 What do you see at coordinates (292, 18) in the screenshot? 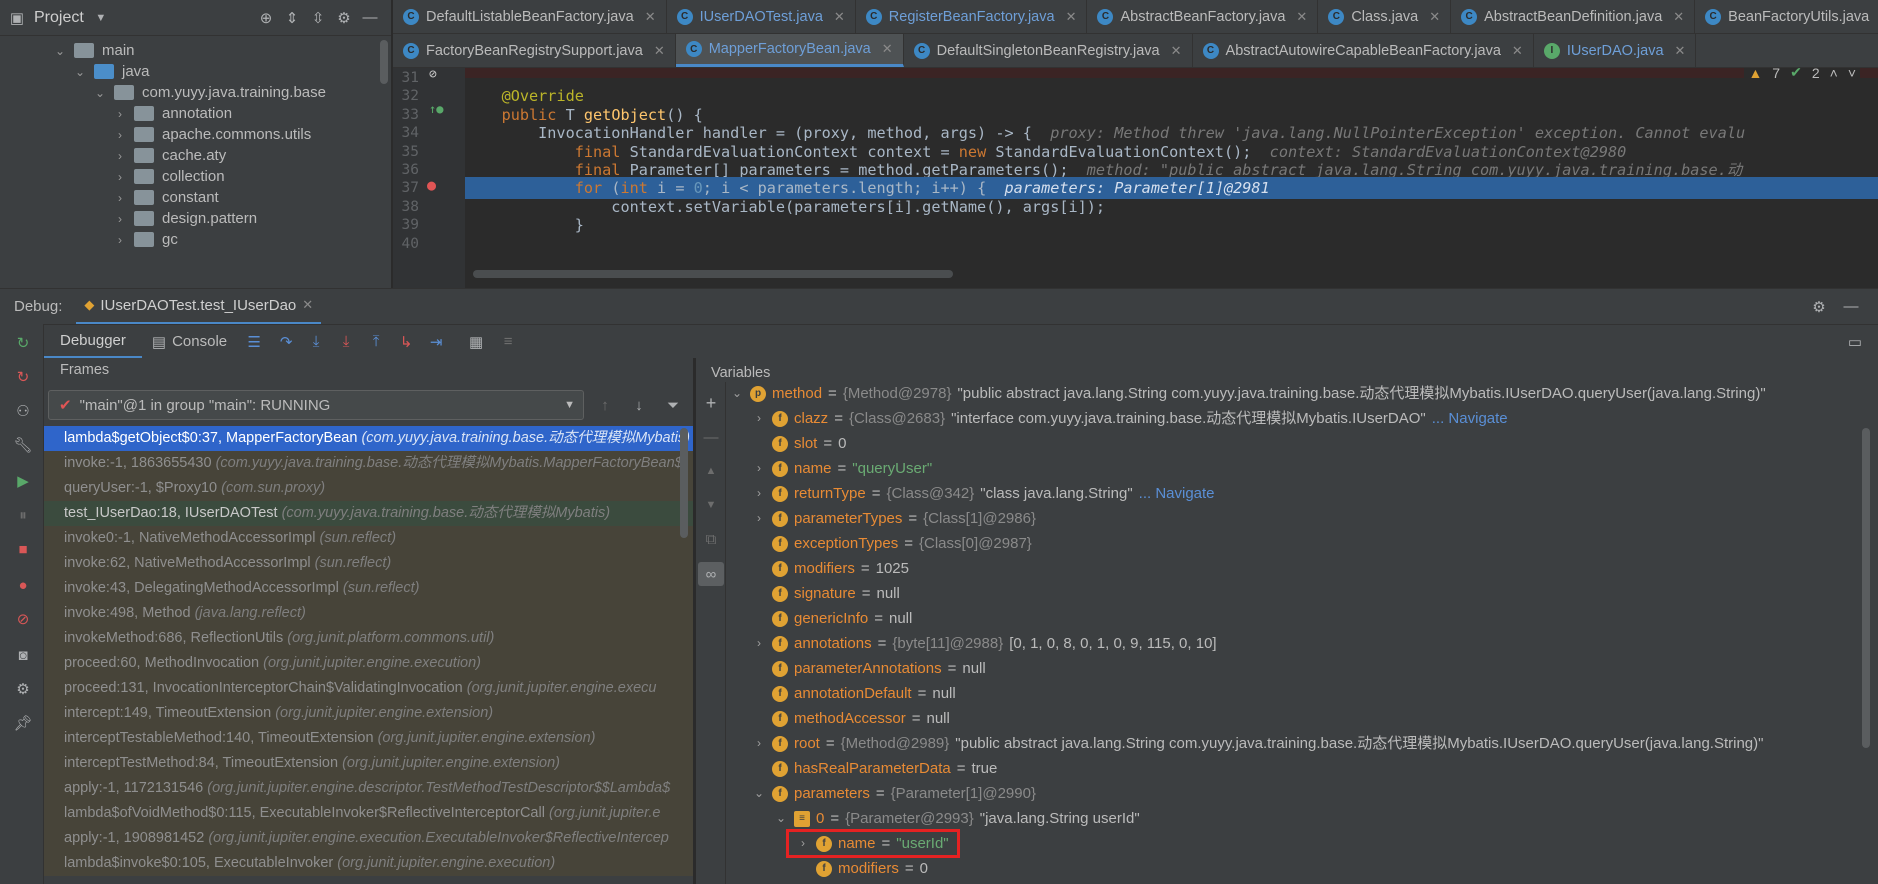
I see `expand-all-icon: ⇕` at bounding box center [292, 18].